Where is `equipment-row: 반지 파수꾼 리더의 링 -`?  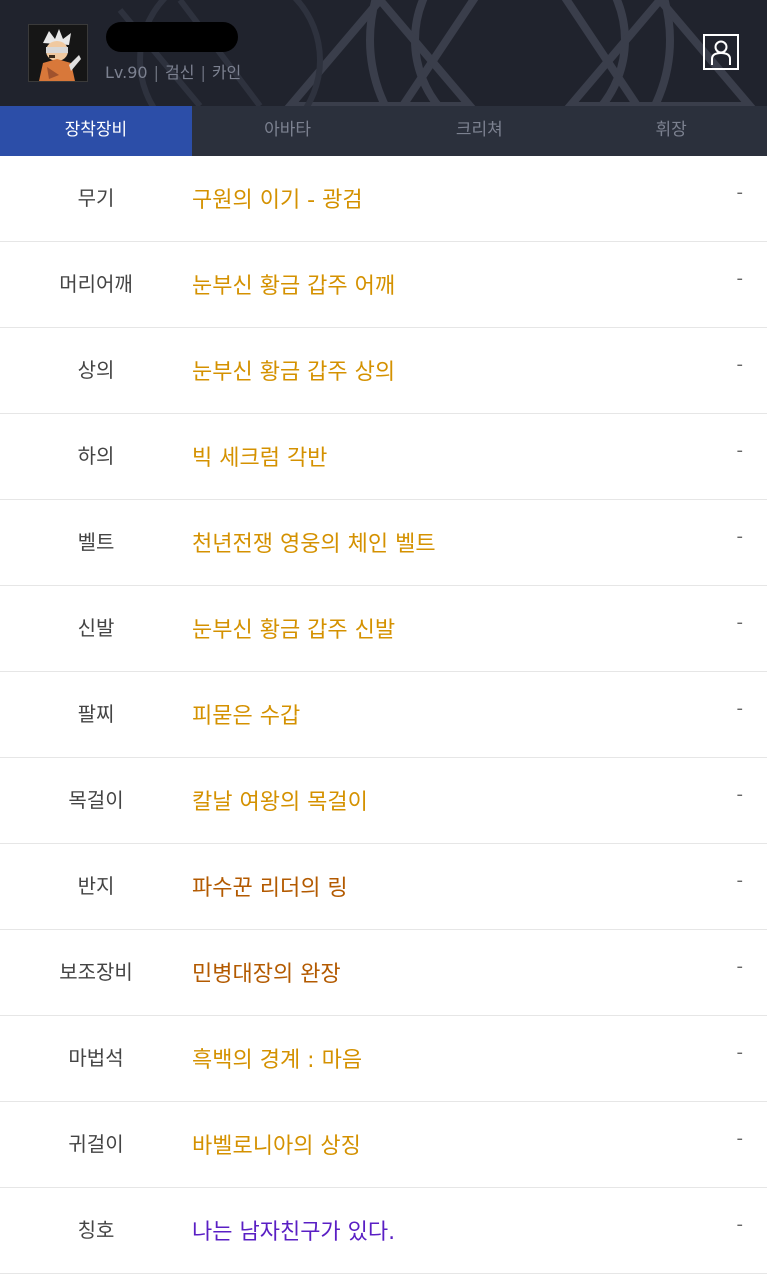
equipment-row: 반지 파수꾼 리더의 링 - is located at coordinates (383, 887).